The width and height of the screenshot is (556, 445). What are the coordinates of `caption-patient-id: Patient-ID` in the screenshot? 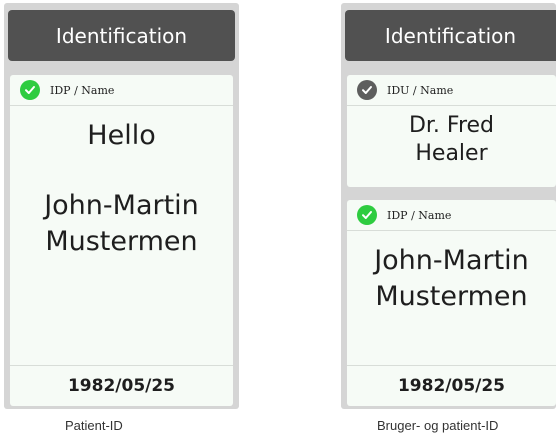 It's located at (94, 425).